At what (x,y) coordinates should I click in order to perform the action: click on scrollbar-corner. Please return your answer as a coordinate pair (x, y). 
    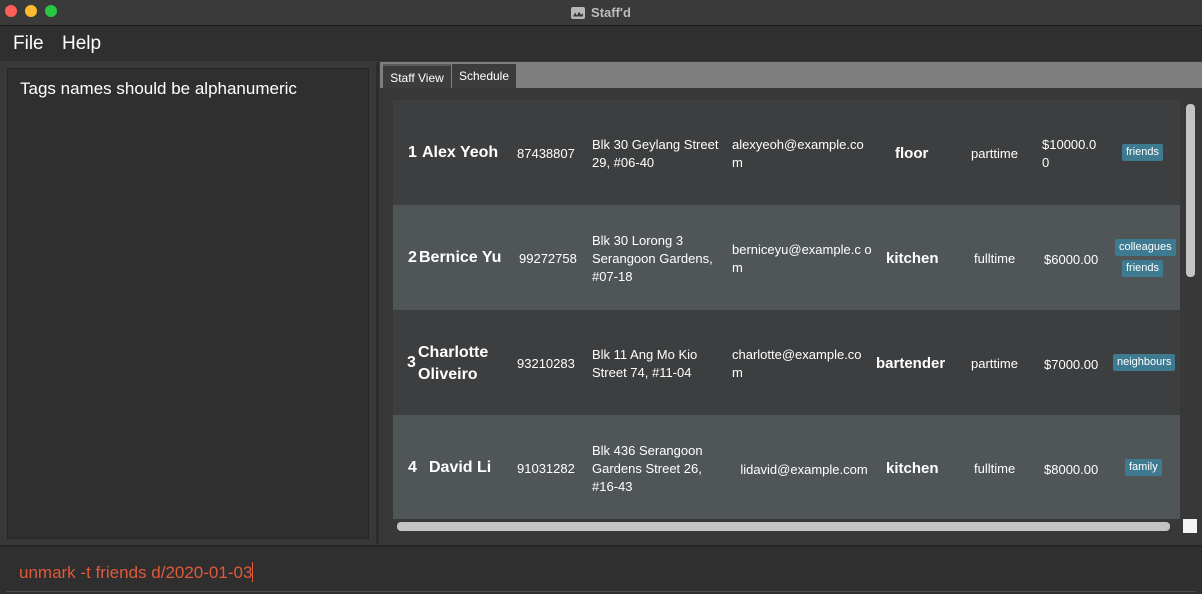
    Looking at the image, I should click on (1190, 526).